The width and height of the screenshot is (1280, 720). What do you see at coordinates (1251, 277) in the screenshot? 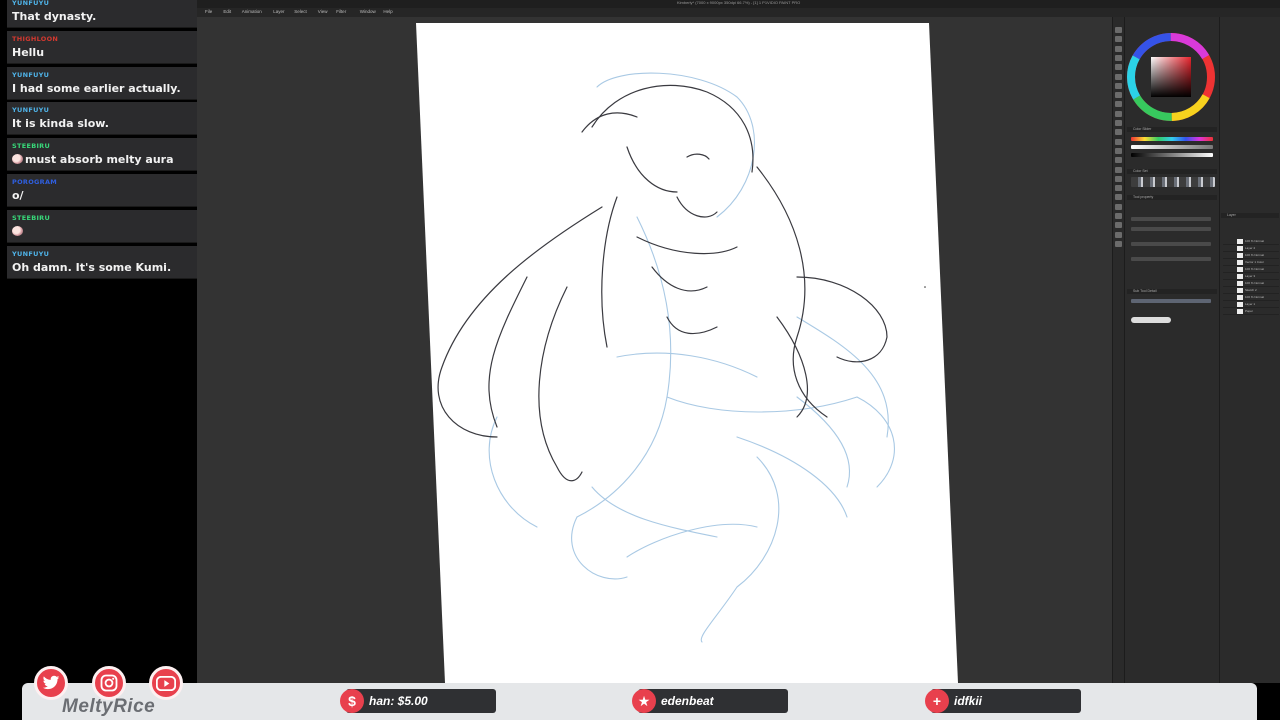
I see `layer-row: Layer 3` at bounding box center [1251, 277].